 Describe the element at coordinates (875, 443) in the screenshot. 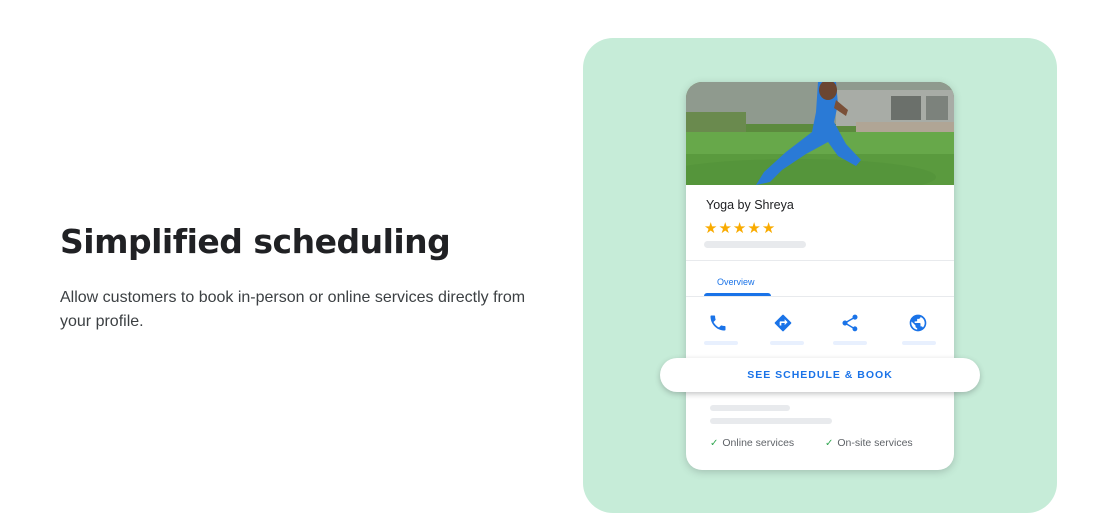

I see `service-label: On-site services` at that location.